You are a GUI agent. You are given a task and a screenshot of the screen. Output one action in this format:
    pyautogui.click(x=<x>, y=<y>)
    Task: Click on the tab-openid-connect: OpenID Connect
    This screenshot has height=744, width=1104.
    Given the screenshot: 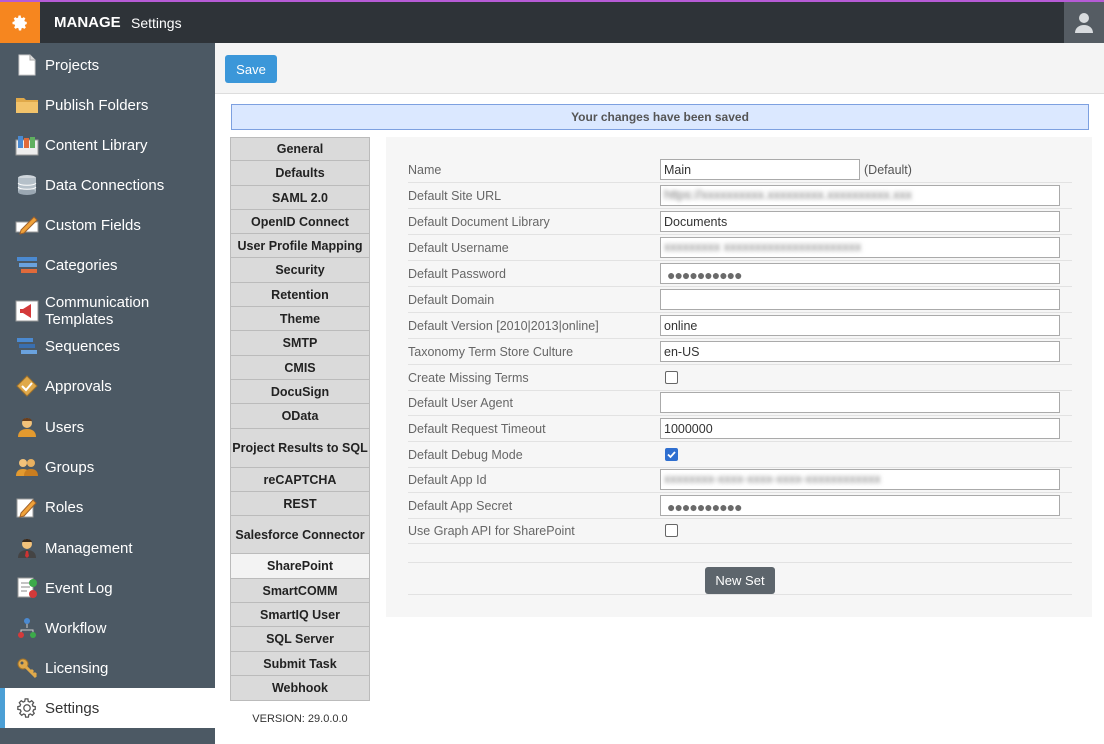 What is the action you would take?
    pyautogui.click(x=300, y=222)
    